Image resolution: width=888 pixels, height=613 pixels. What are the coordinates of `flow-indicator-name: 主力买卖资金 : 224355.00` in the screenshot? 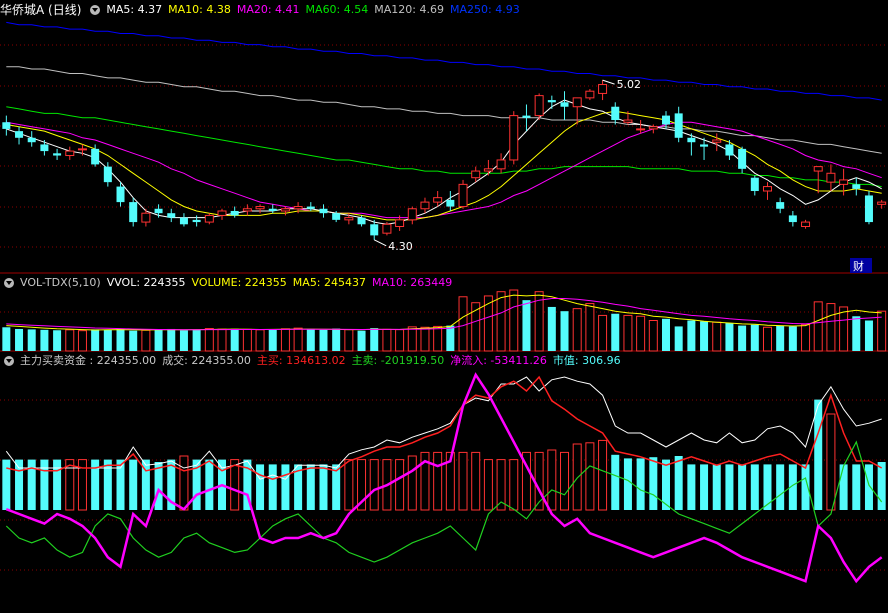 It's located at (88, 360).